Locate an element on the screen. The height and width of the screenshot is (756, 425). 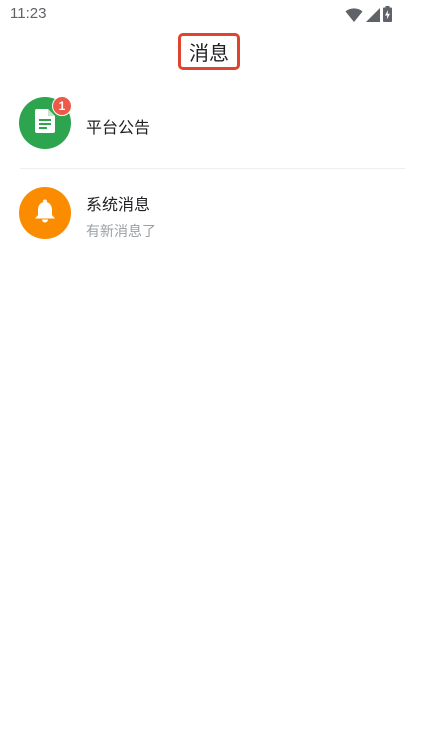
status-bar: 11:23 is located at coordinates (212, 14).